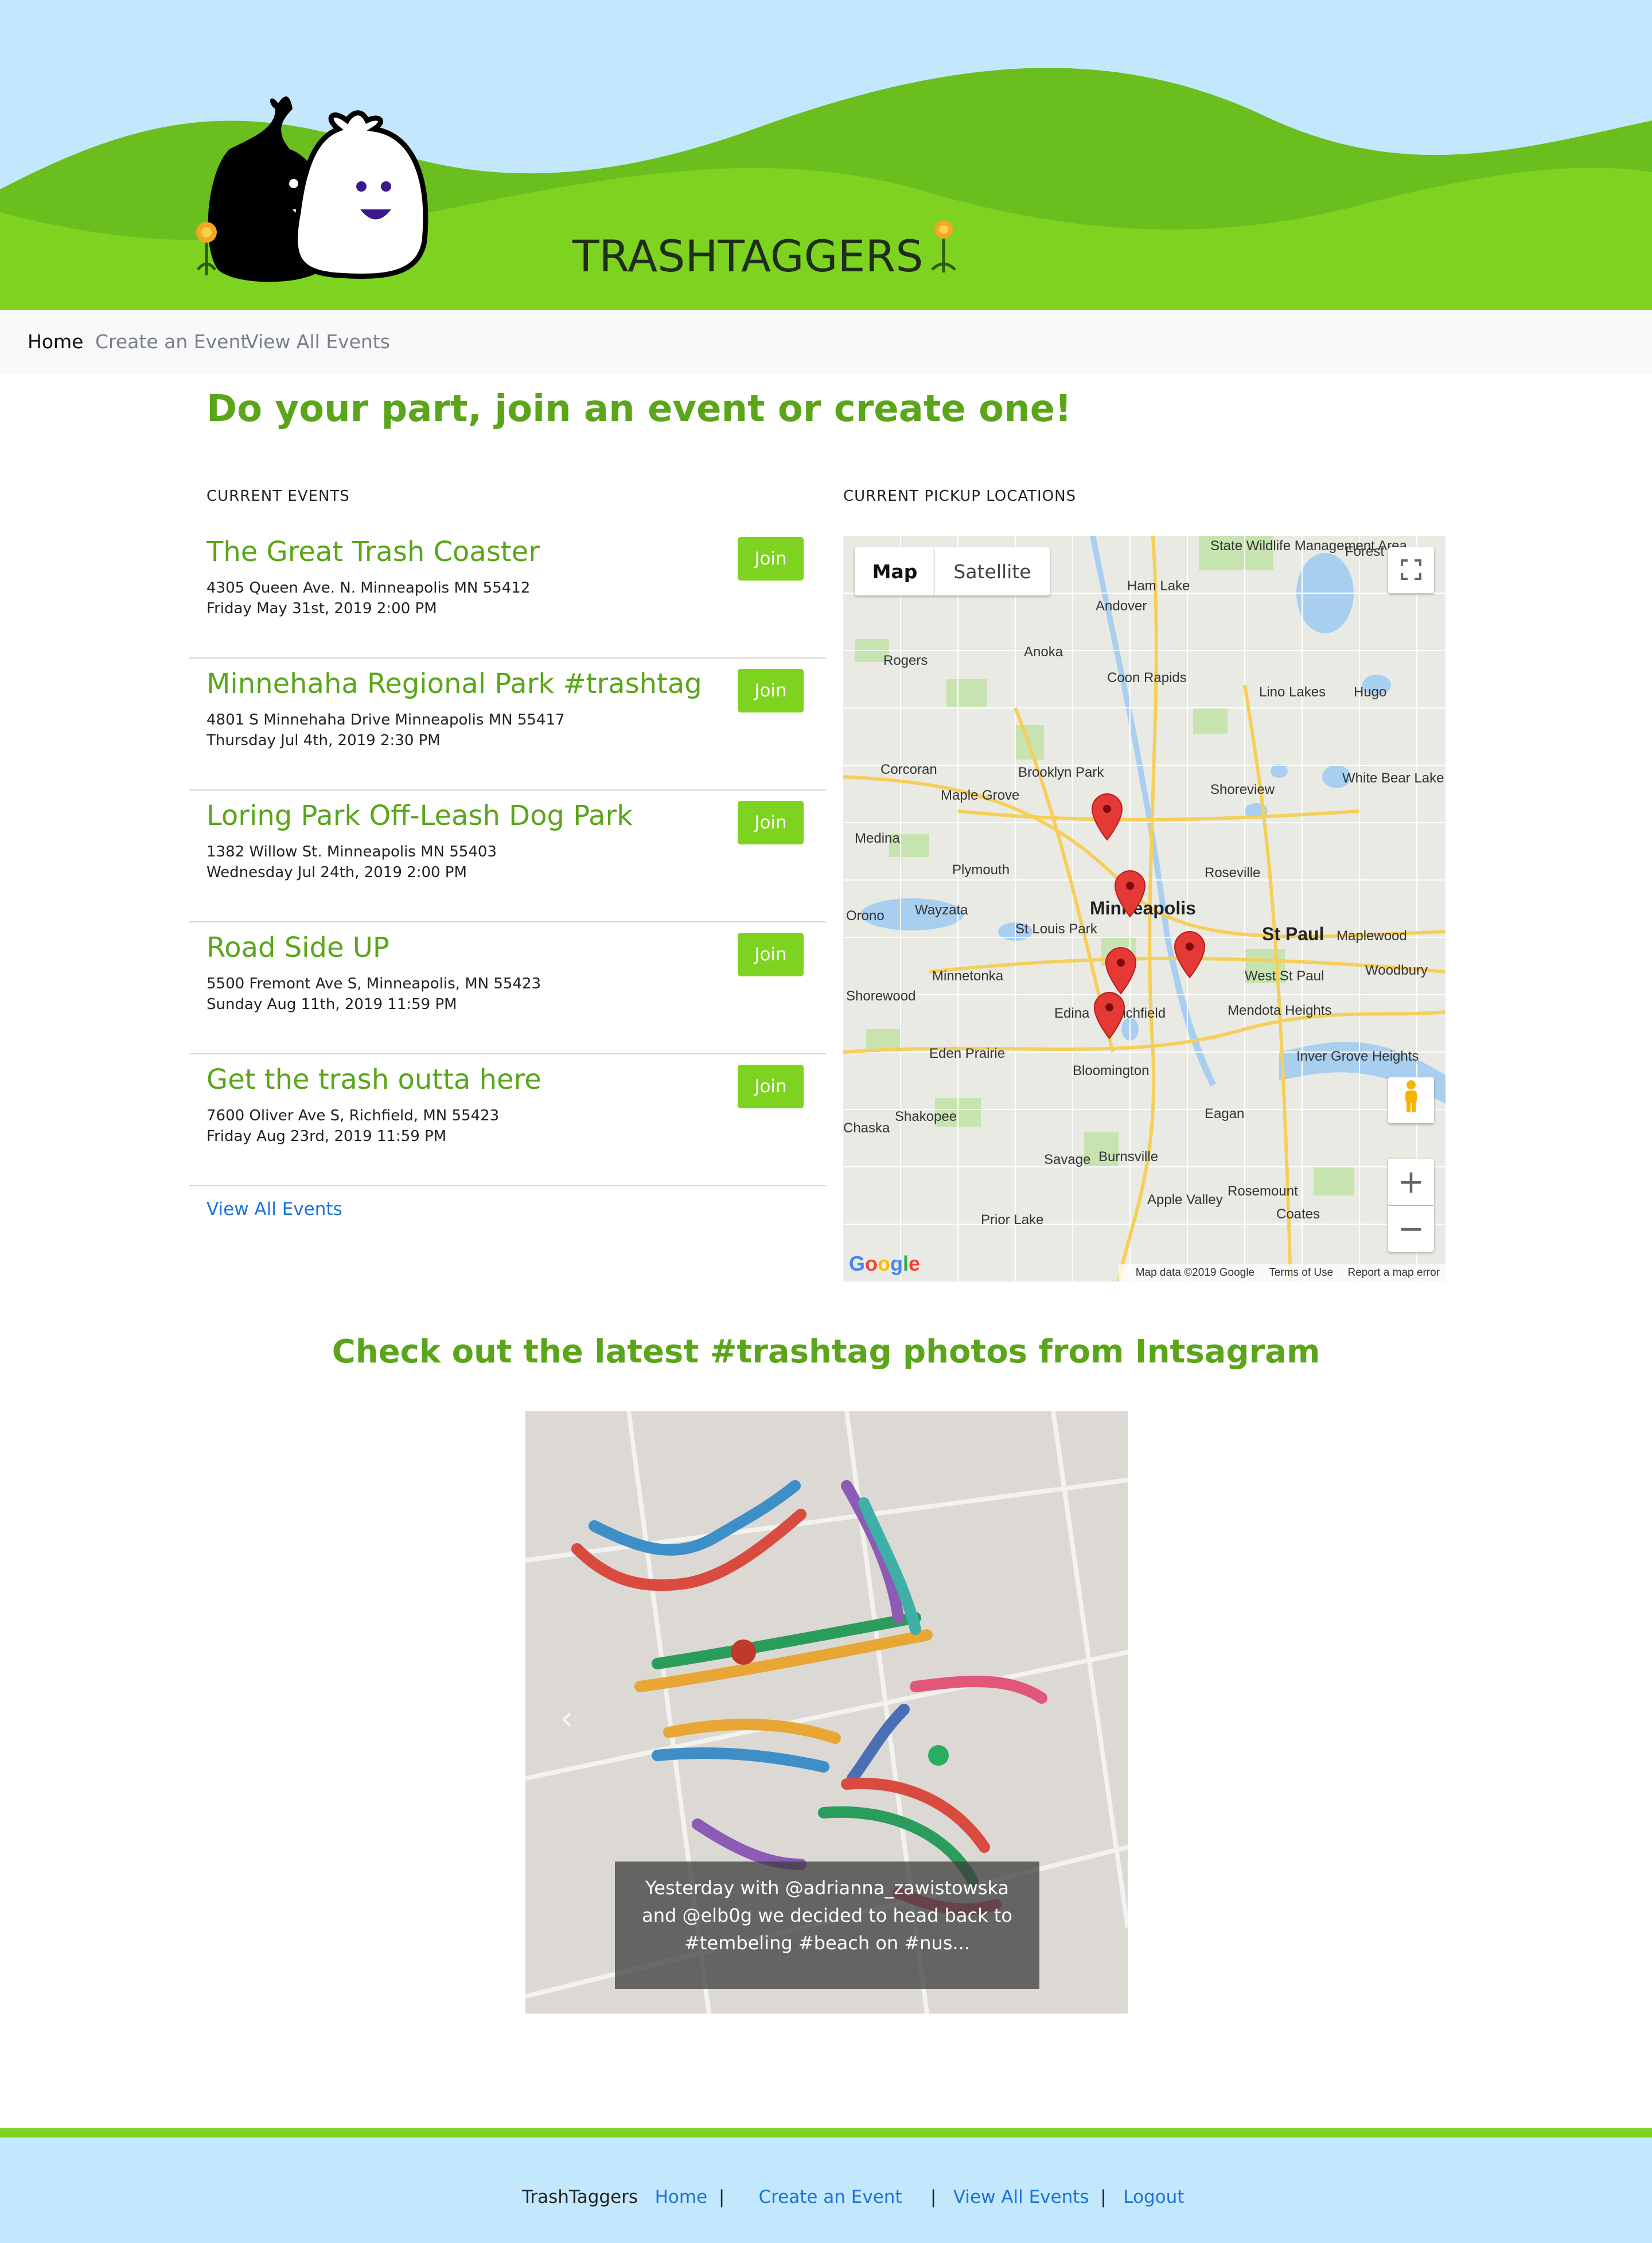 The image size is (1652, 2243). I want to click on map-place-label: Shoreview, so click(1242, 789).